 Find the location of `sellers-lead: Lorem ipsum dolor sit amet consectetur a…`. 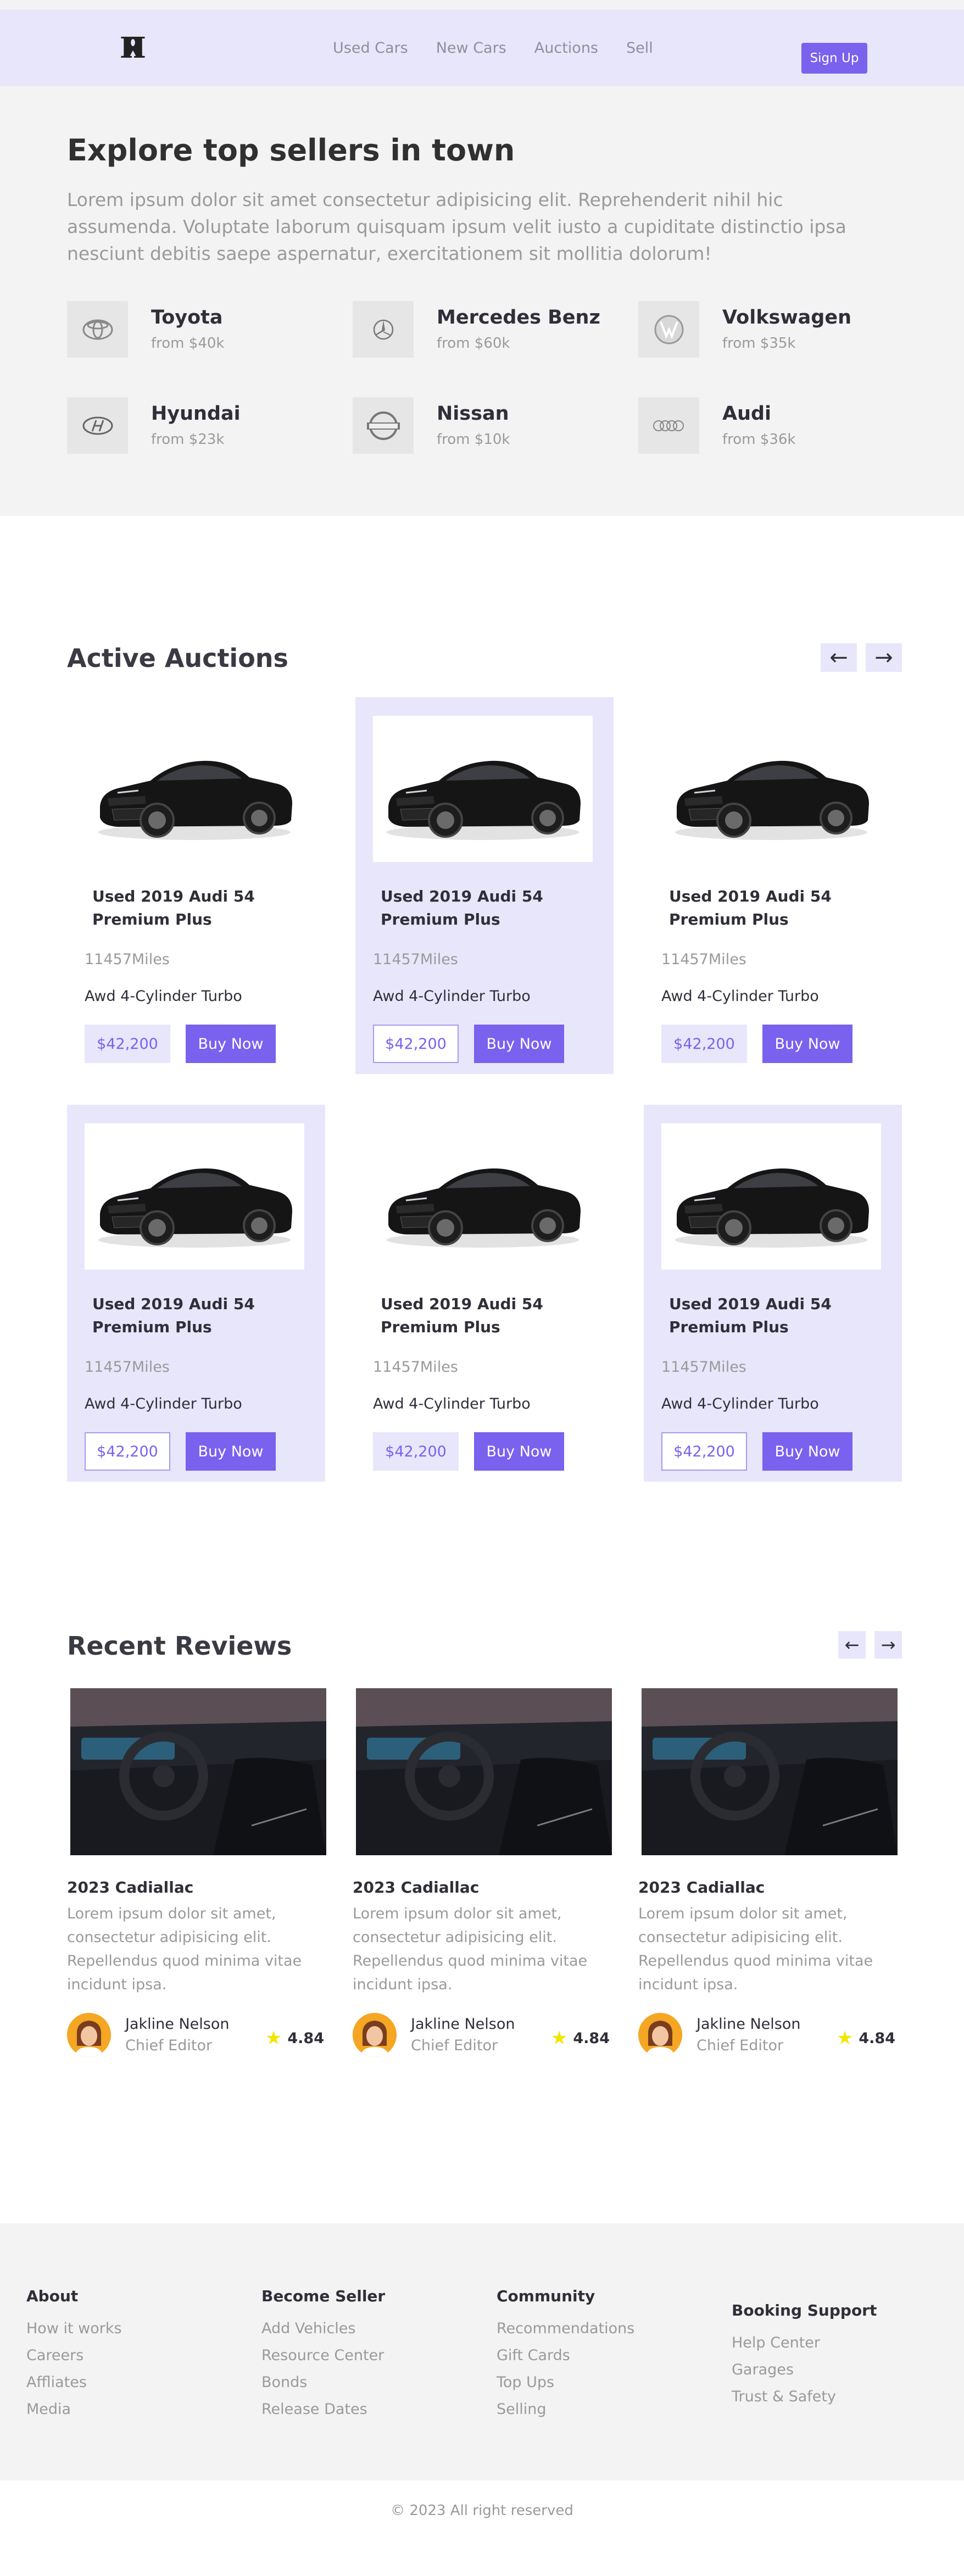

sellers-lead: Lorem ipsum dolor sit amet consectetur a… is located at coordinates (456, 227).